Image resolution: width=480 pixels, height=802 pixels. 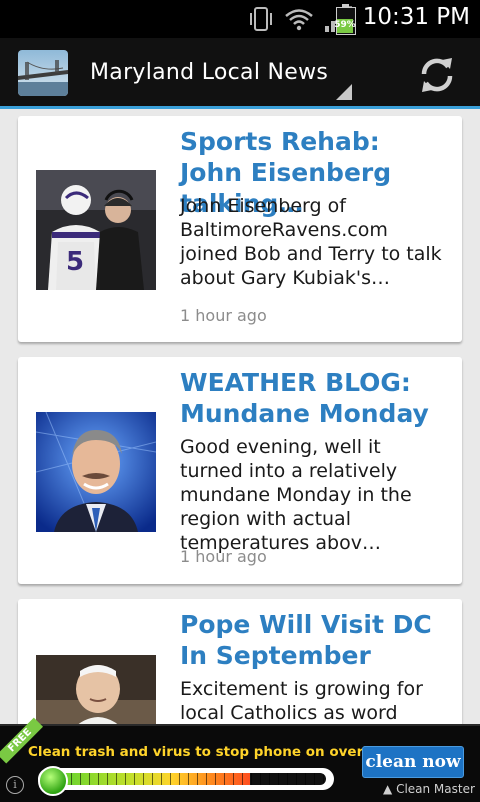 What do you see at coordinates (209, 72) in the screenshot?
I see `app-title: Maryland Local News` at bounding box center [209, 72].